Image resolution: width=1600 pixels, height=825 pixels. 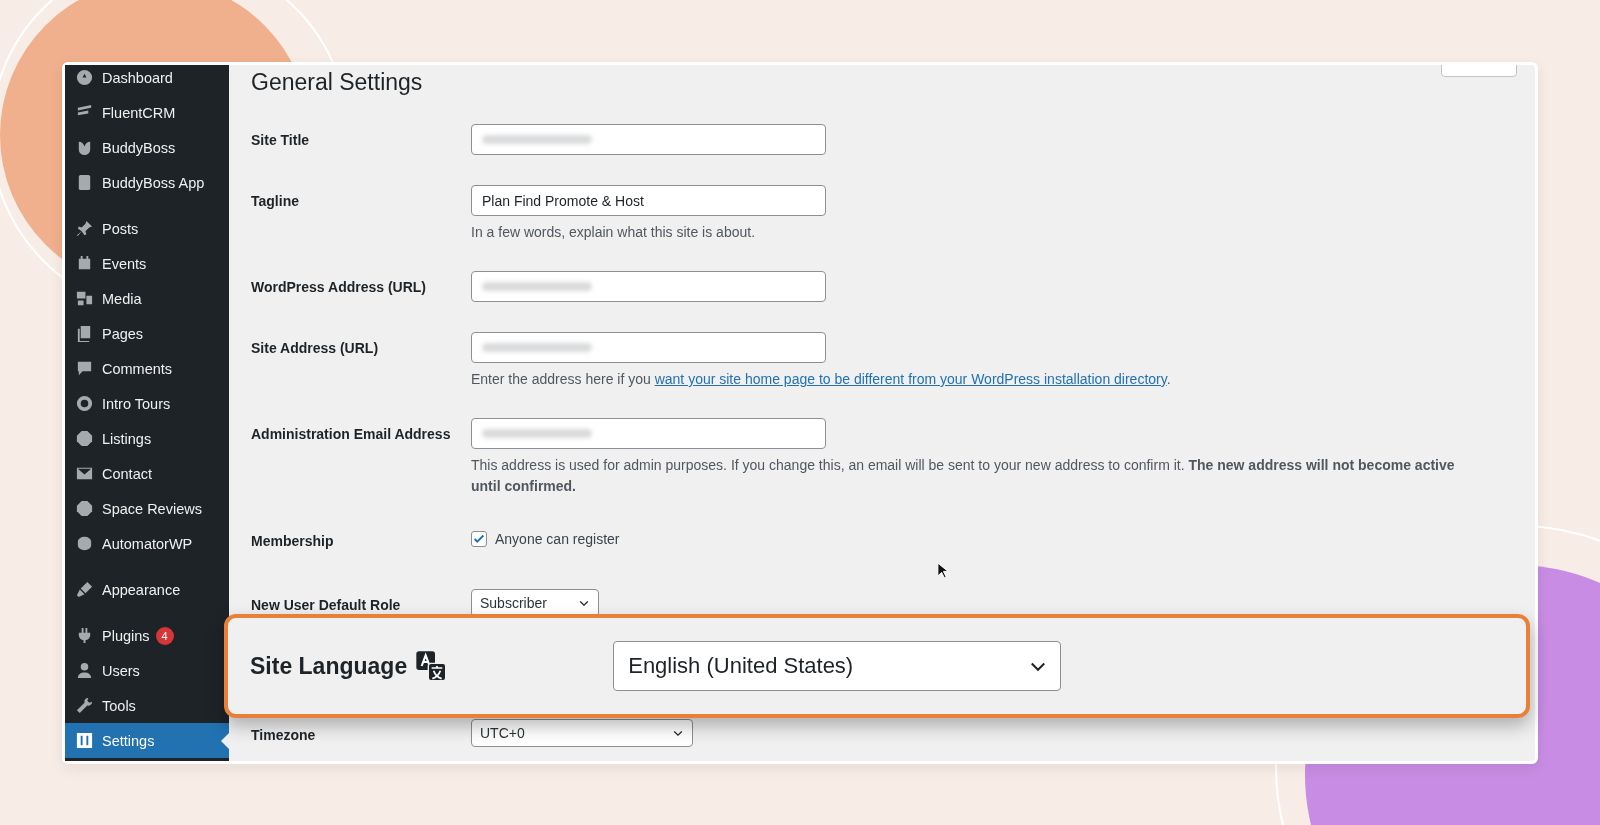 I want to click on field-label: Membership, so click(x=293, y=540).